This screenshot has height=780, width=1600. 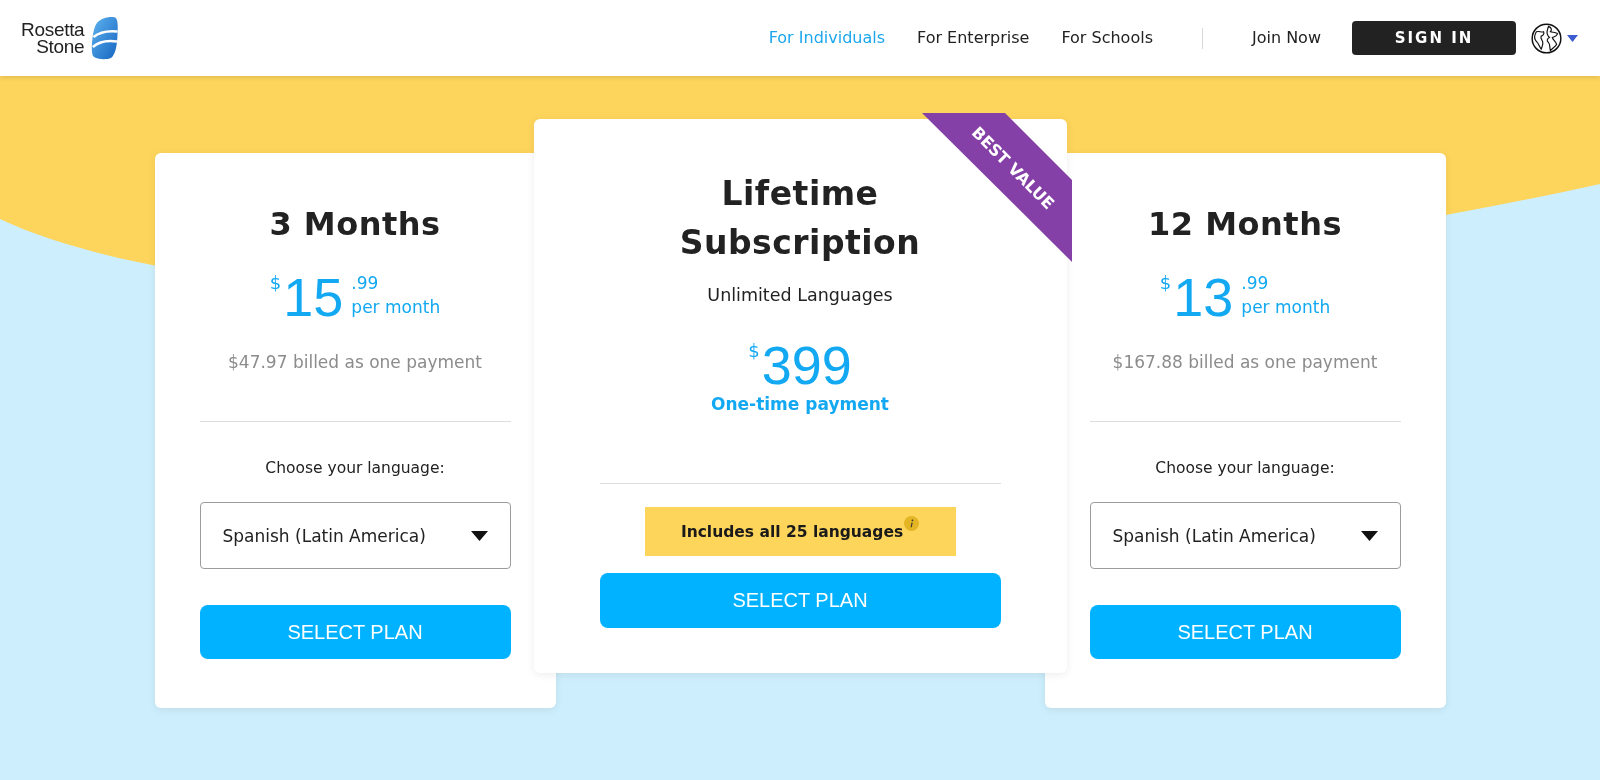 What do you see at coordinates (806, 365) in the screenshot?
I see `price-amount: 399` at bounding box center [806, 365].